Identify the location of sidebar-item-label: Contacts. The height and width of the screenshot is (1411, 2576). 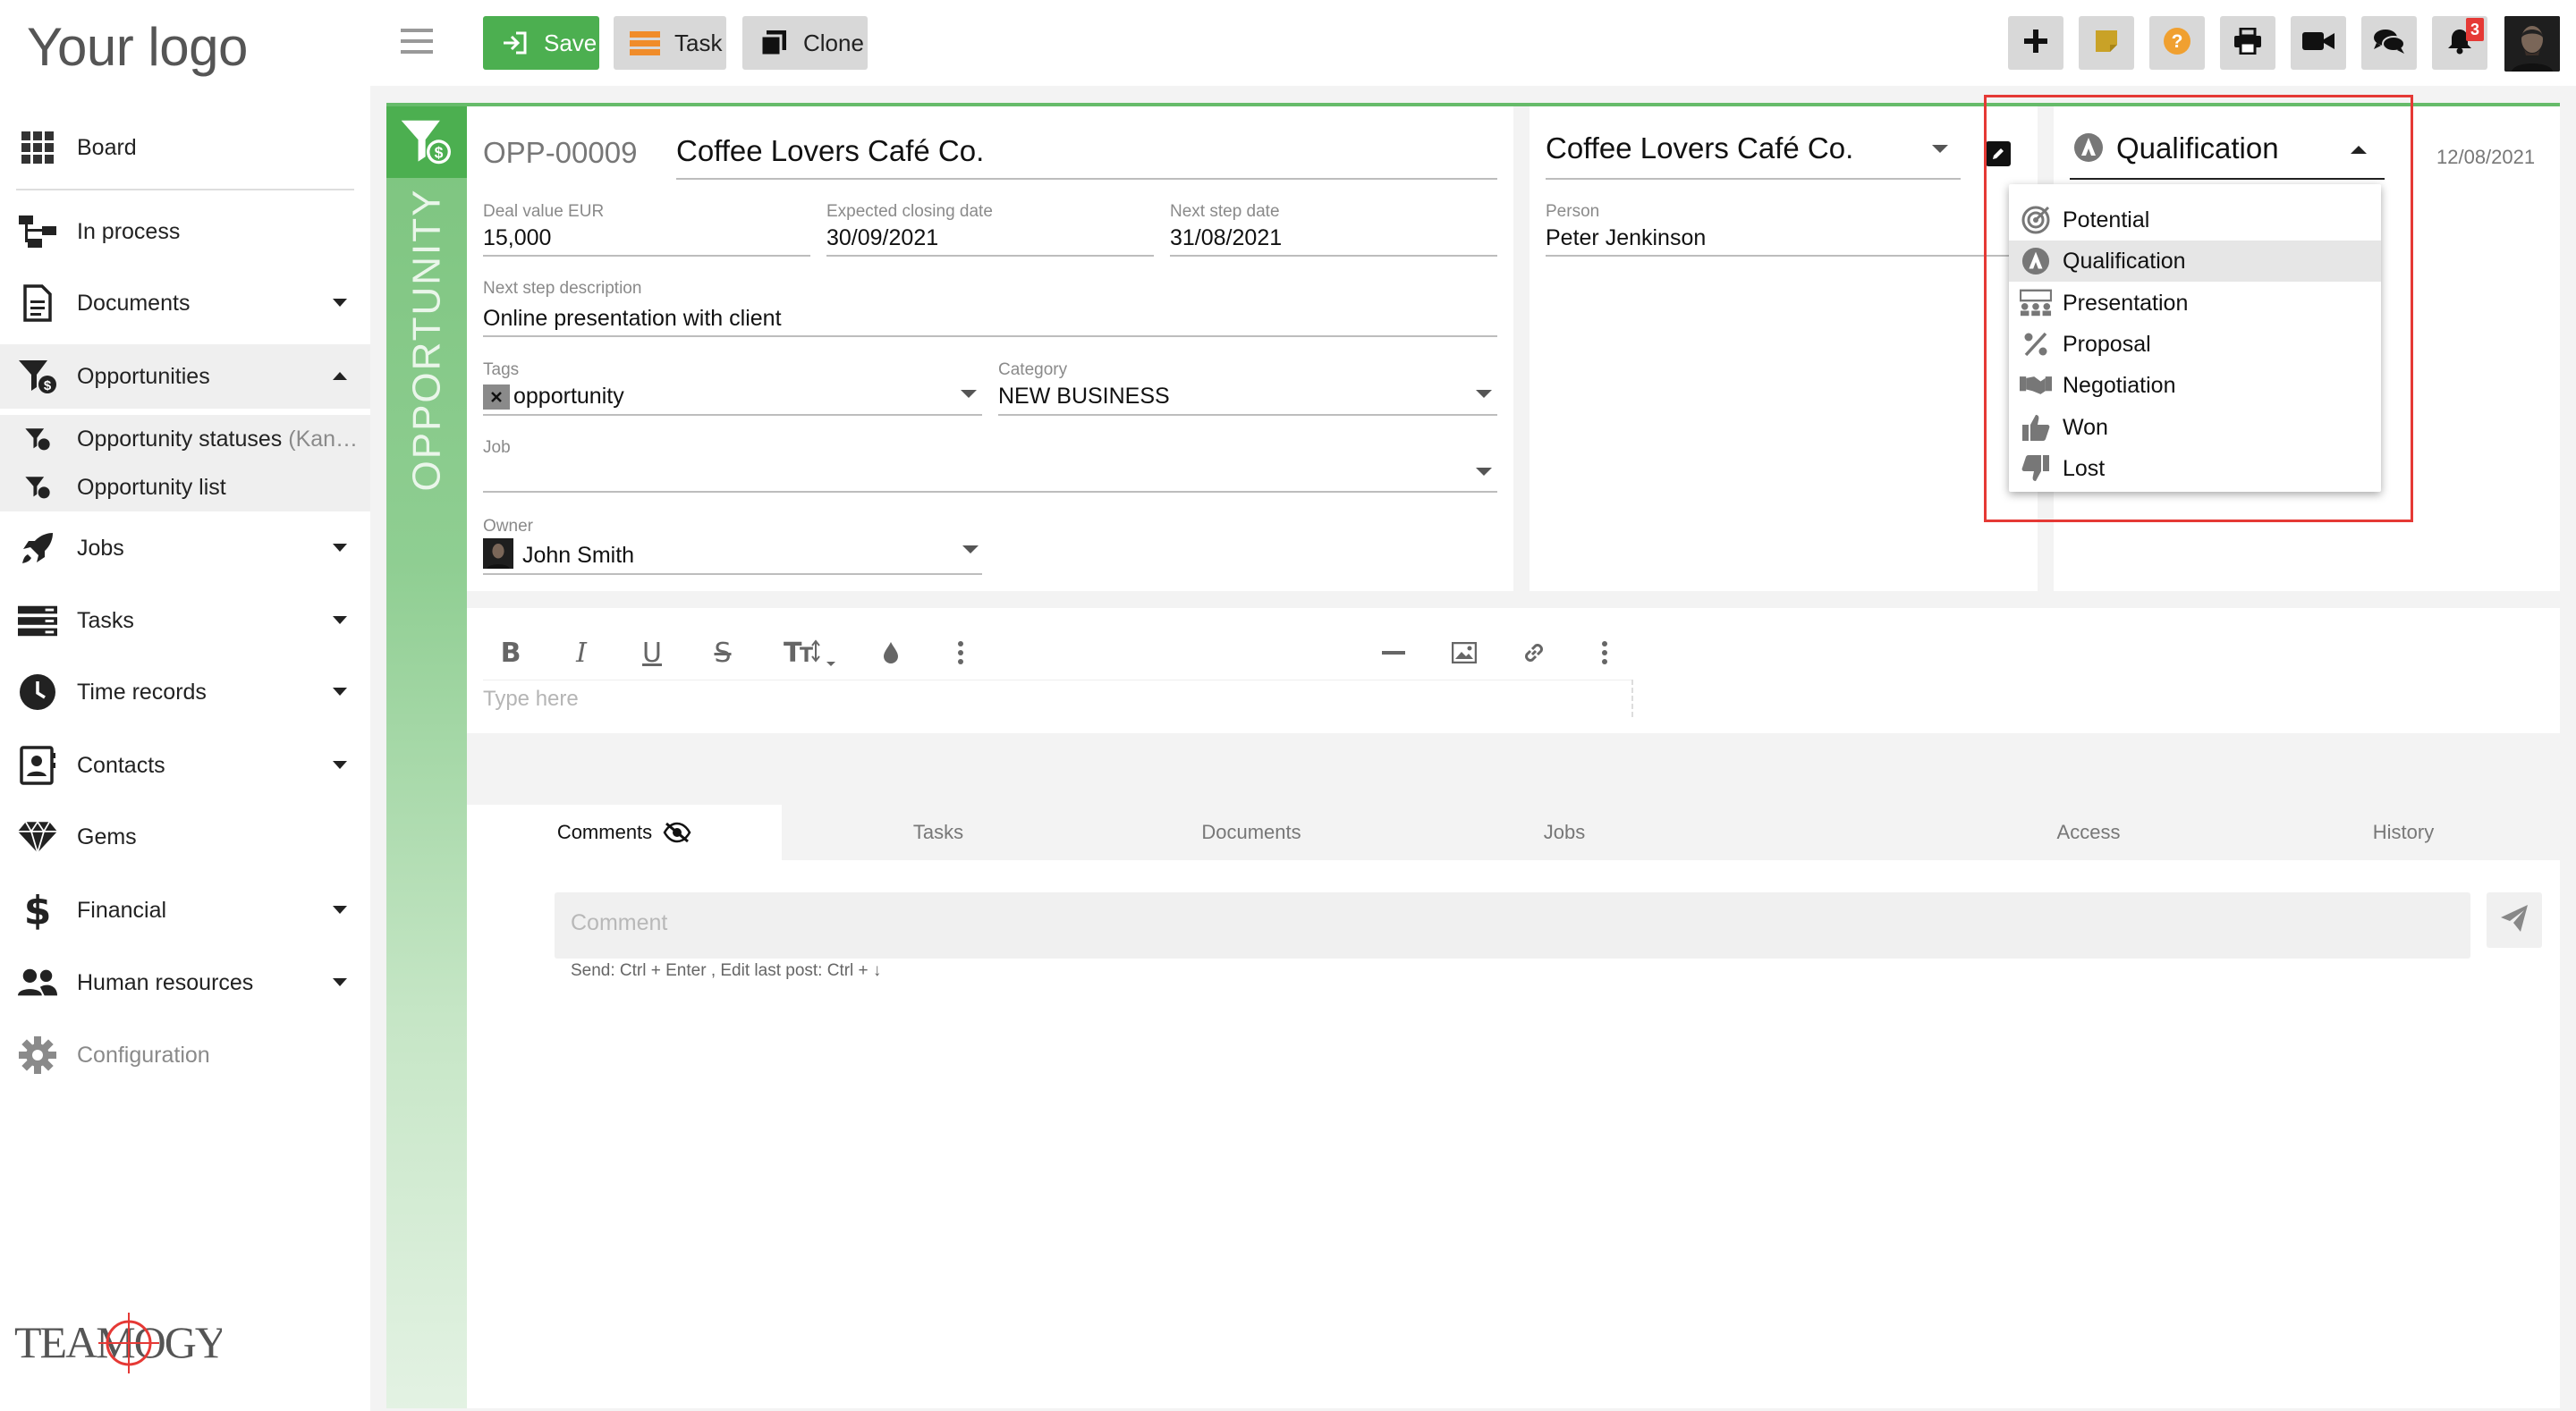
(121, 765).